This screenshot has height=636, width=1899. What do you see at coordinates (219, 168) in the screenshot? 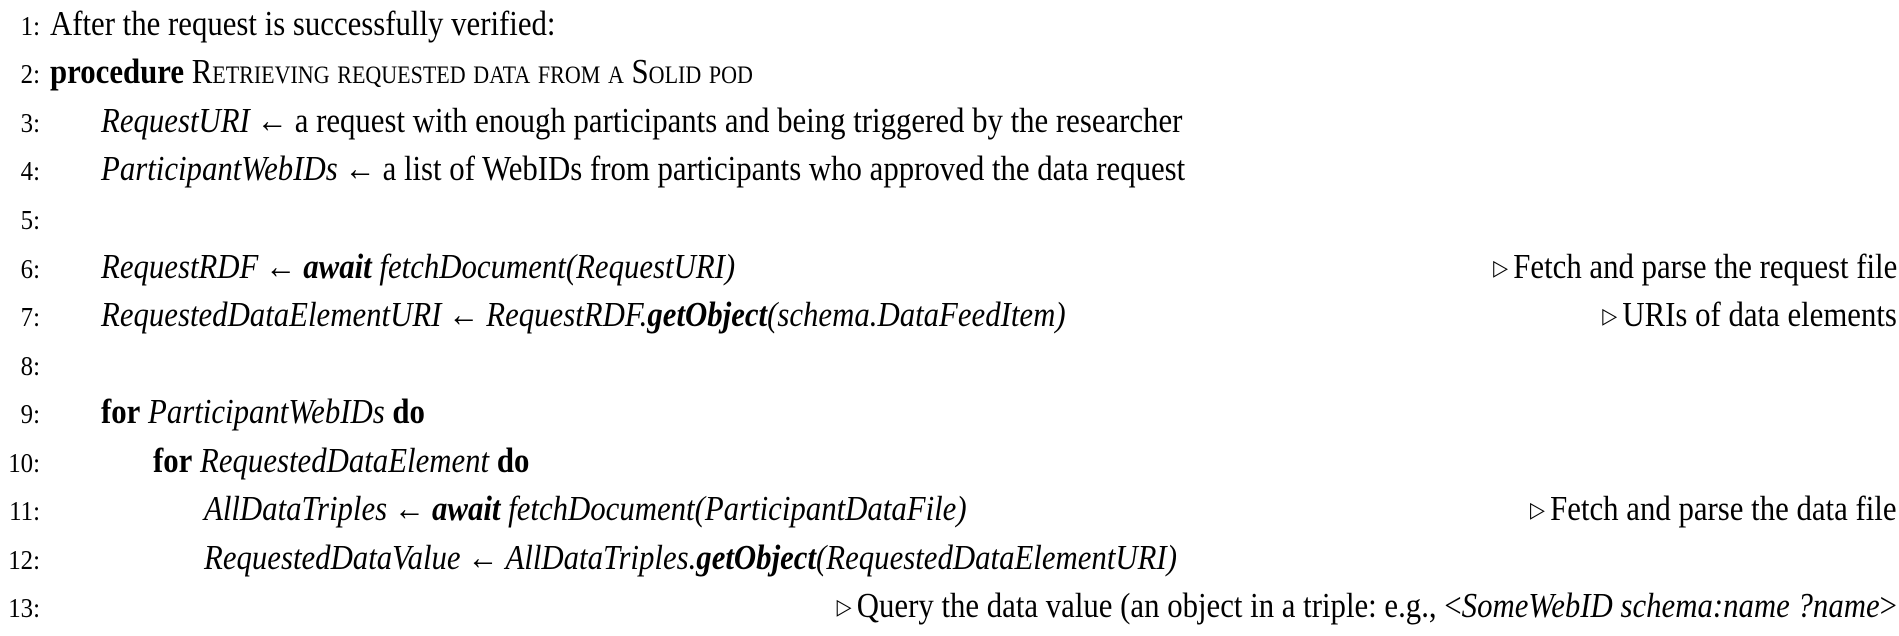
I see `variable: ParticipantWebIDs` at bounding box center [219, 168].